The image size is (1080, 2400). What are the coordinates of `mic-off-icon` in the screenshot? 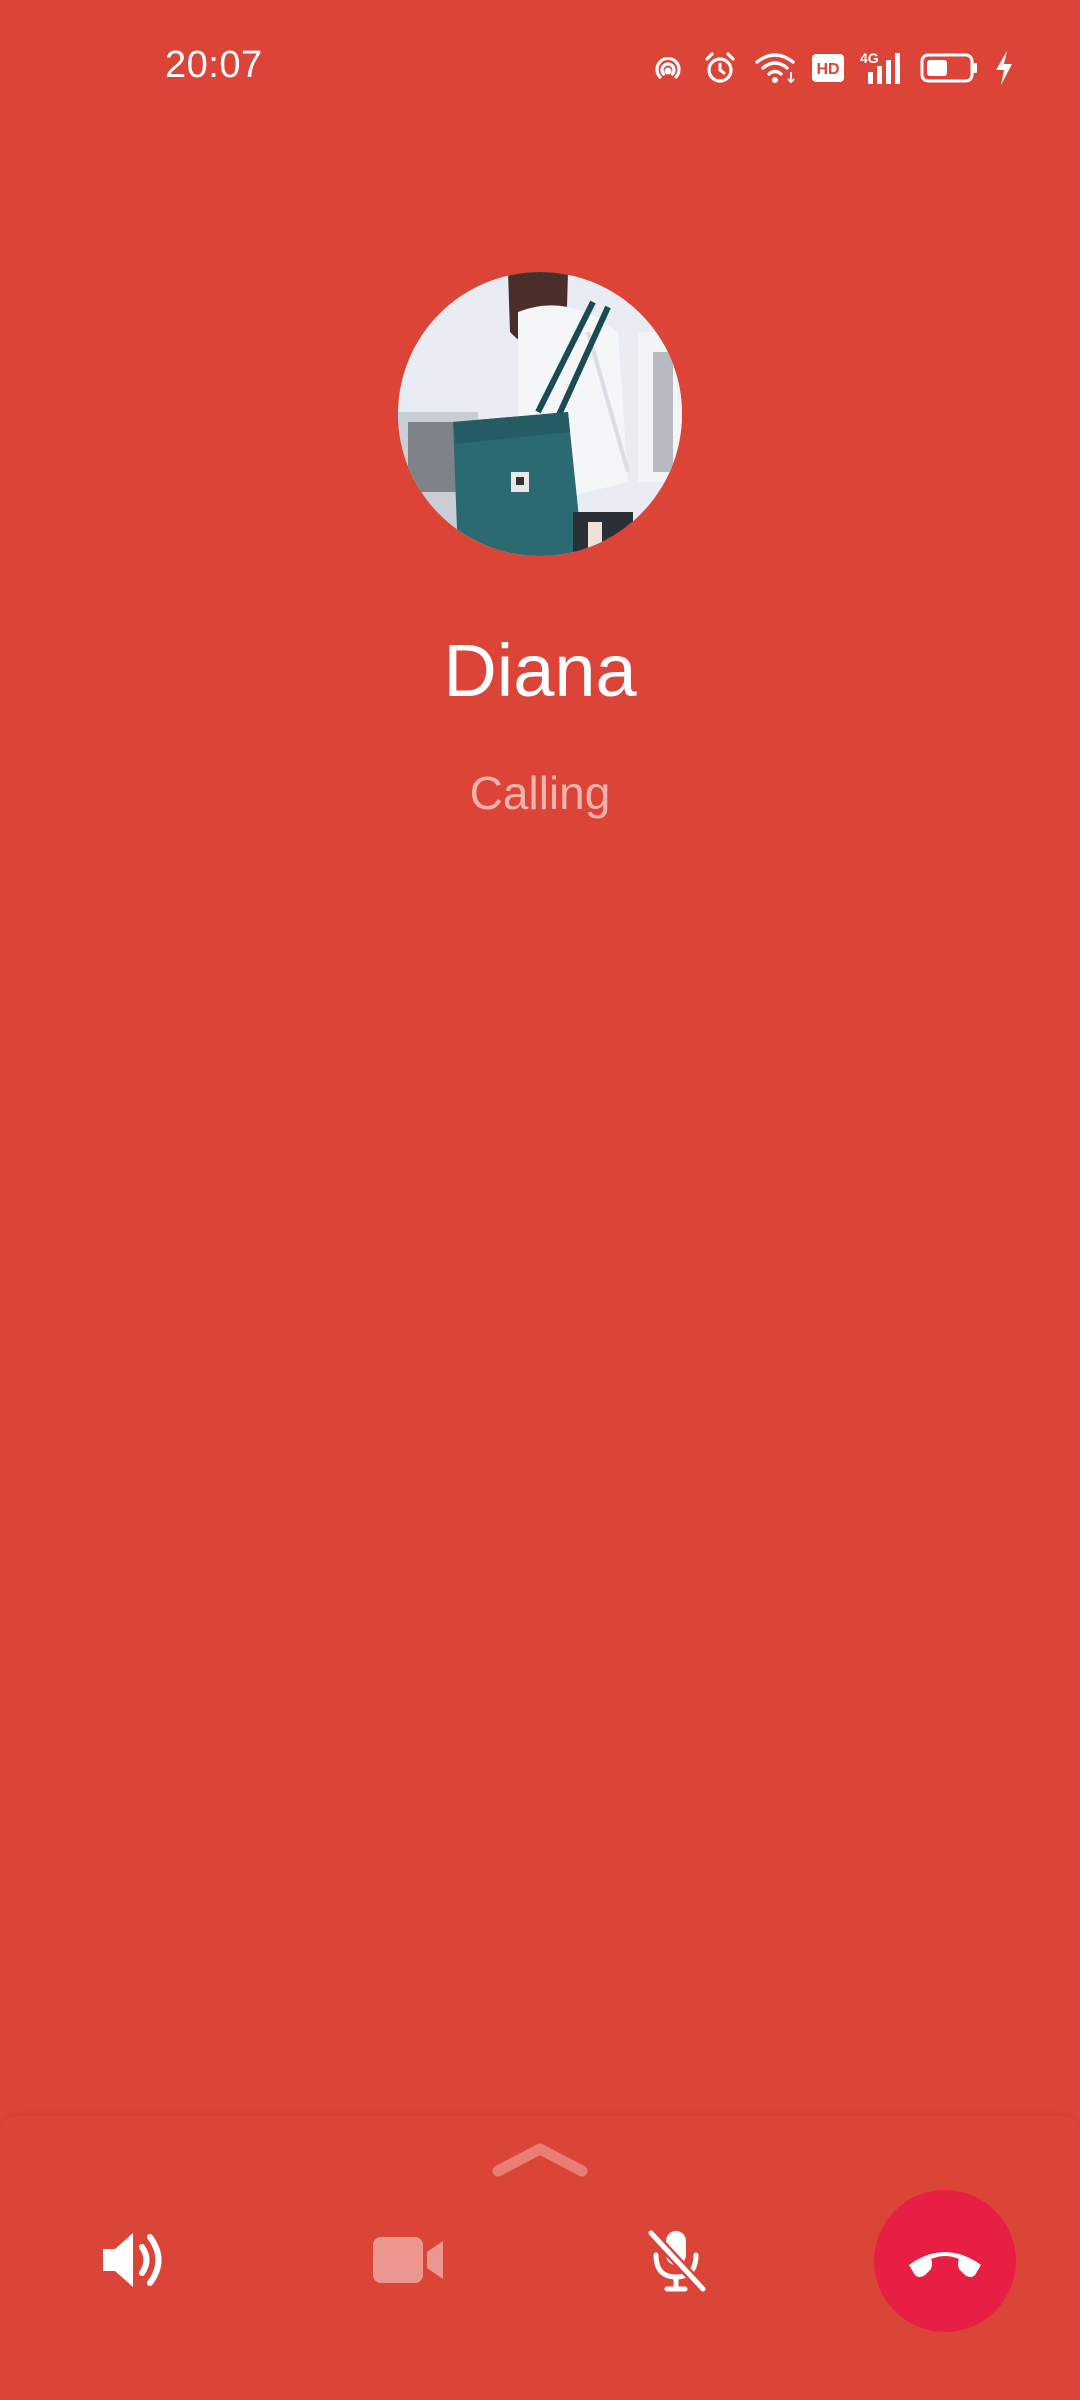 It's located at (677, 2261).